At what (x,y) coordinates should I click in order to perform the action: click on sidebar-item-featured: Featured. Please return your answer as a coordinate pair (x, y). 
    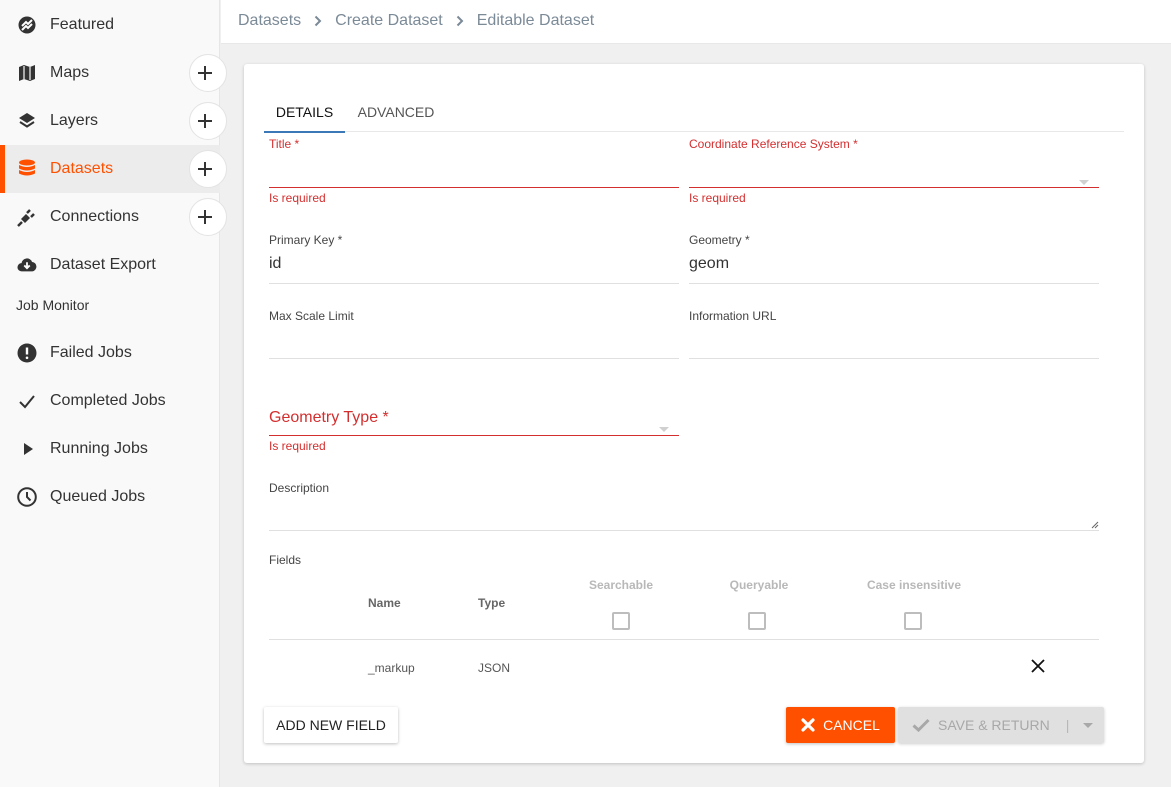
    Looking at the image, I should click on (110, 25).